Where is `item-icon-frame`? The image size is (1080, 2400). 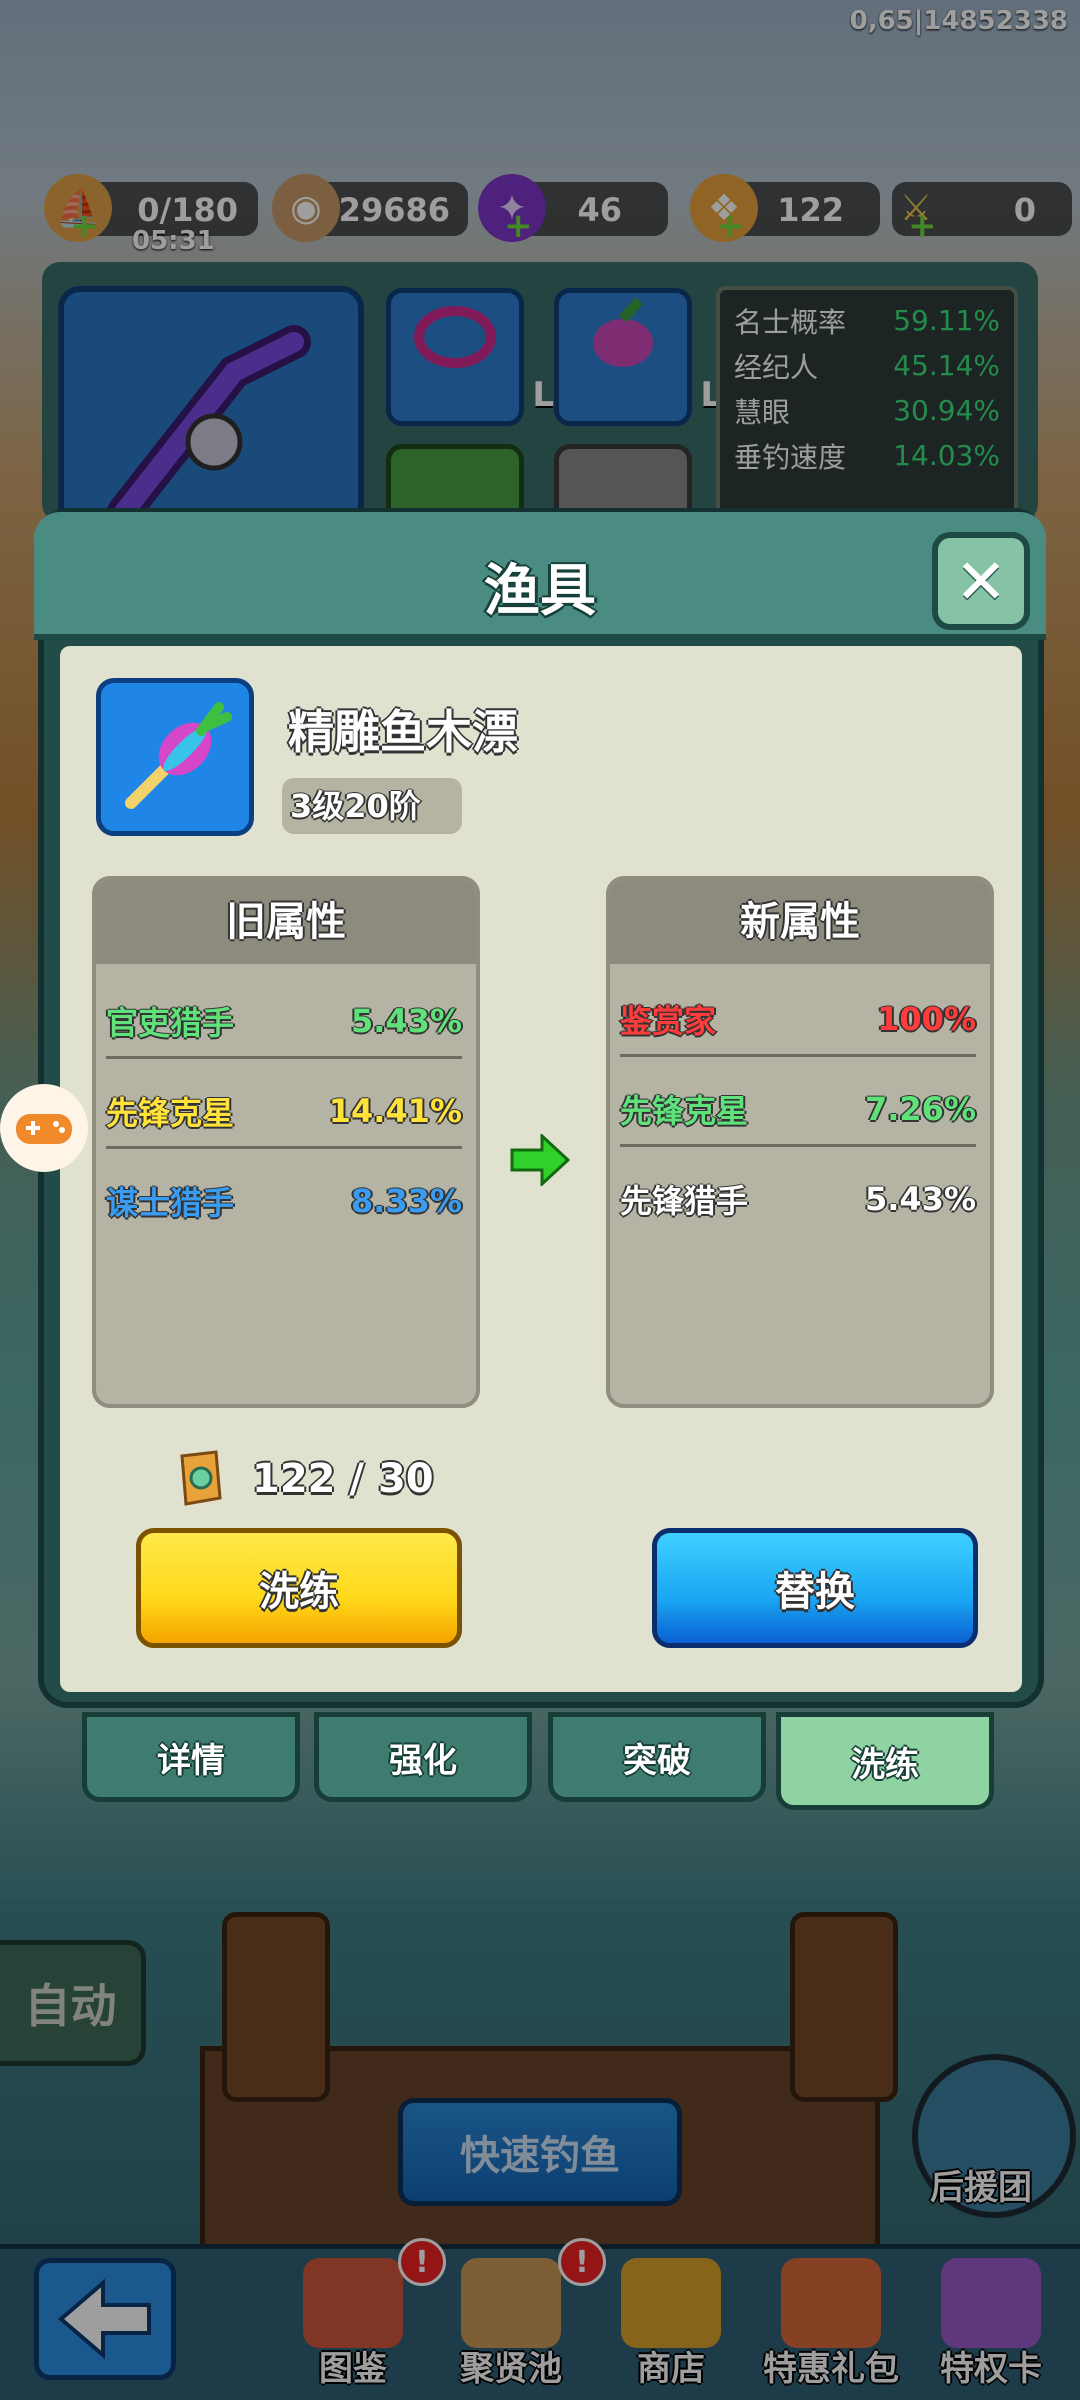
item-icon-frame is located at coordinates (175, 757).